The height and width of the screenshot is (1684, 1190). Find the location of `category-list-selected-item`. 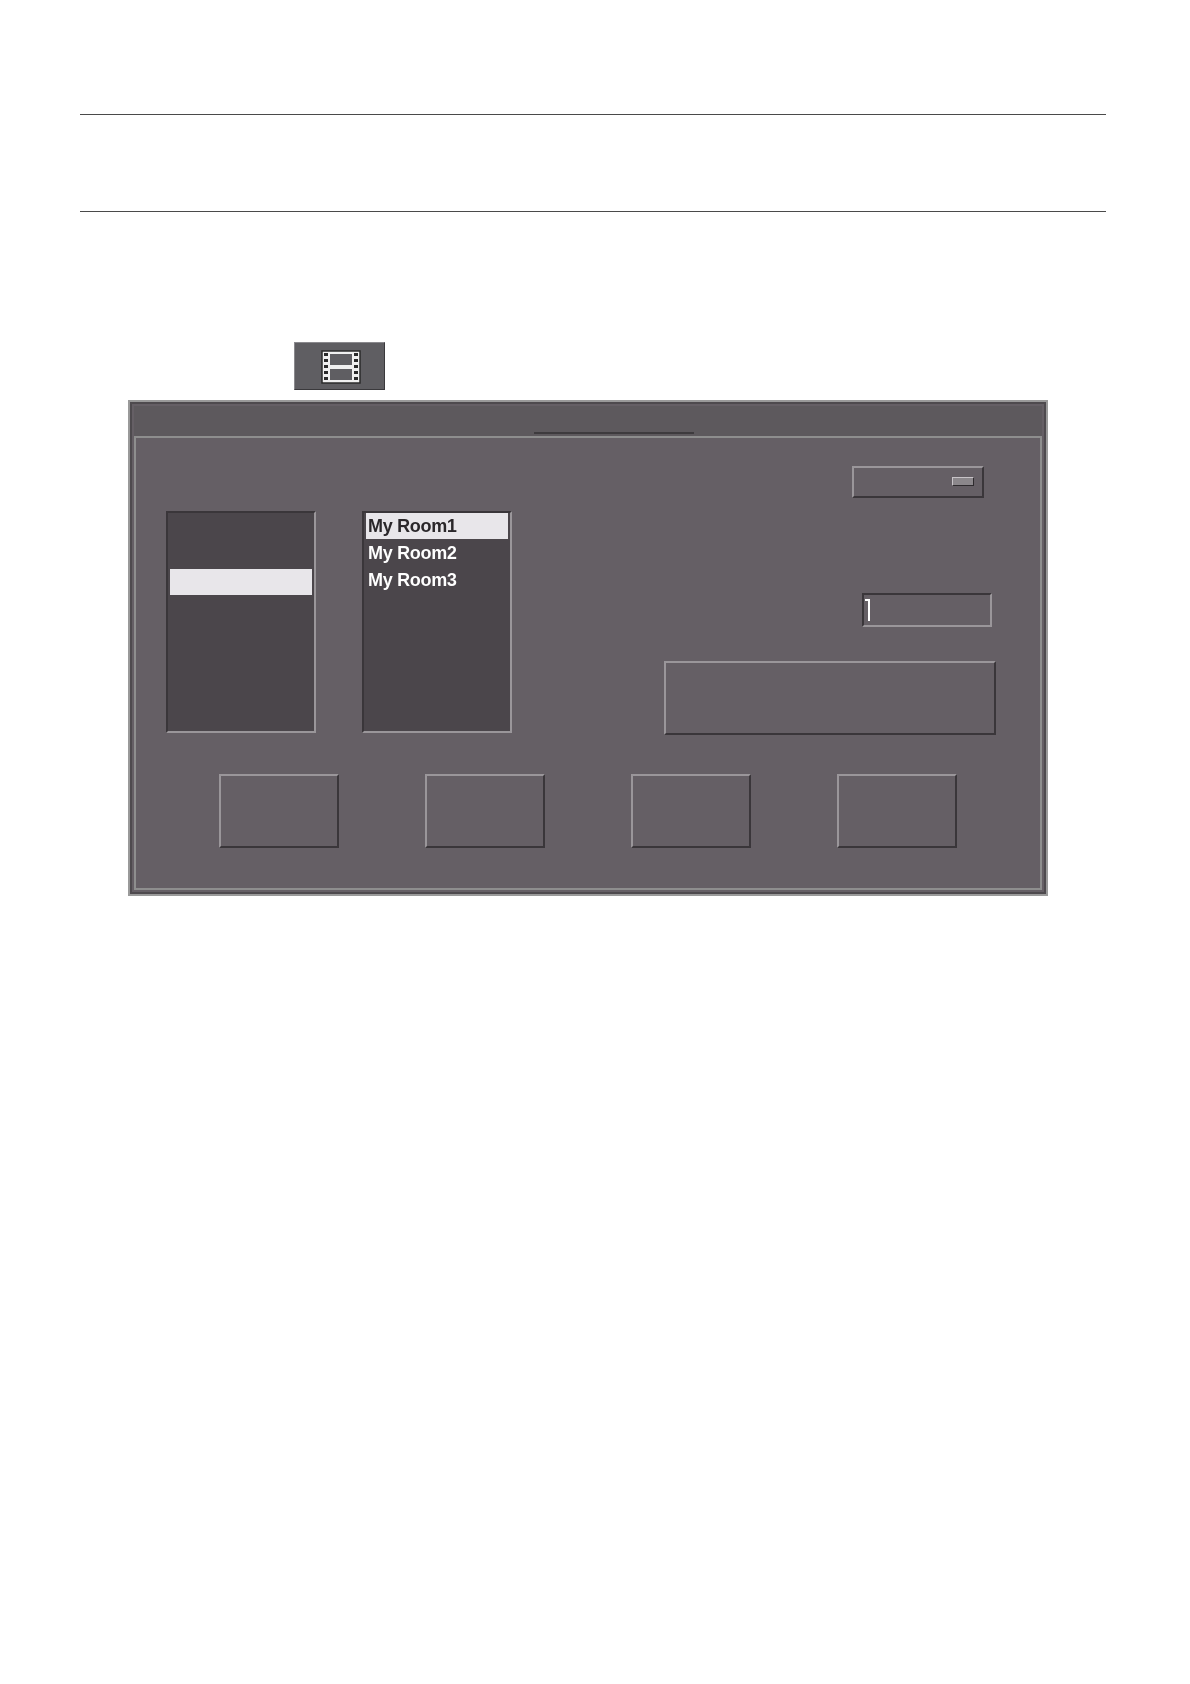

category-list-selected-item is located at coordinates (241, 582).